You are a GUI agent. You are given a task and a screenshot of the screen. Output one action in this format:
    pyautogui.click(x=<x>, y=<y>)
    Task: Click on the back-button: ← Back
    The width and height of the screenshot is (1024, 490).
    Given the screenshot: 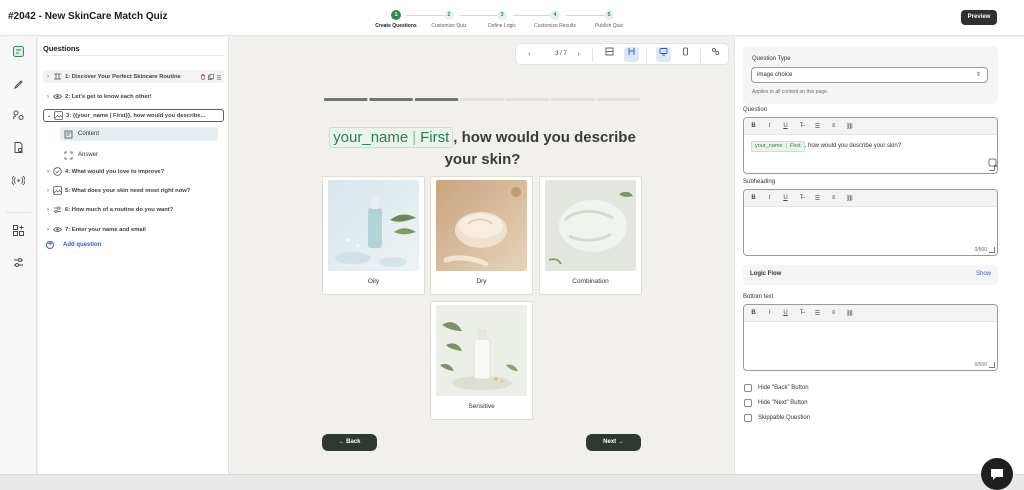 What is the action you would take?
    pyautogui.click(x=349, y=442)
    